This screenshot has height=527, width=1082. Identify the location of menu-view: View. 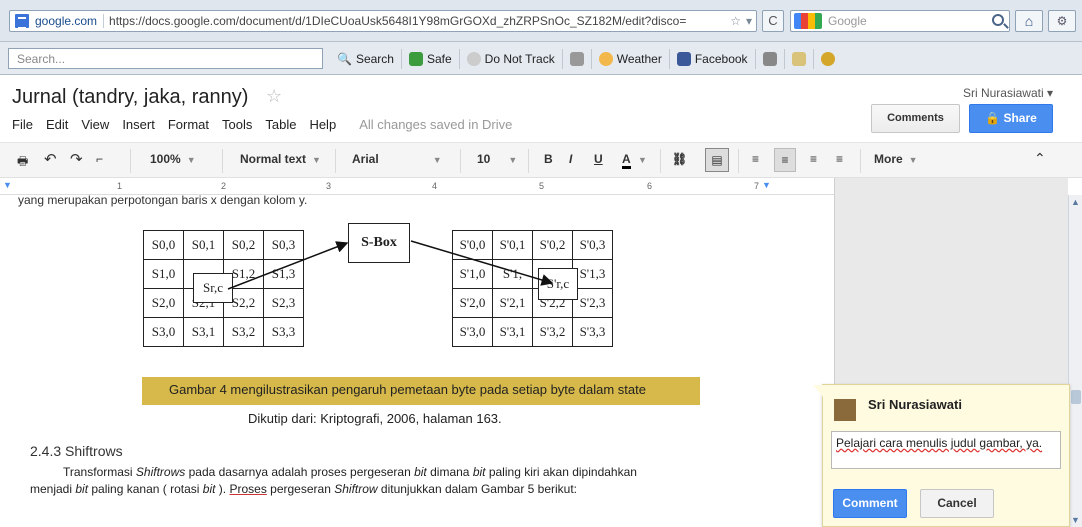
(95, 124).